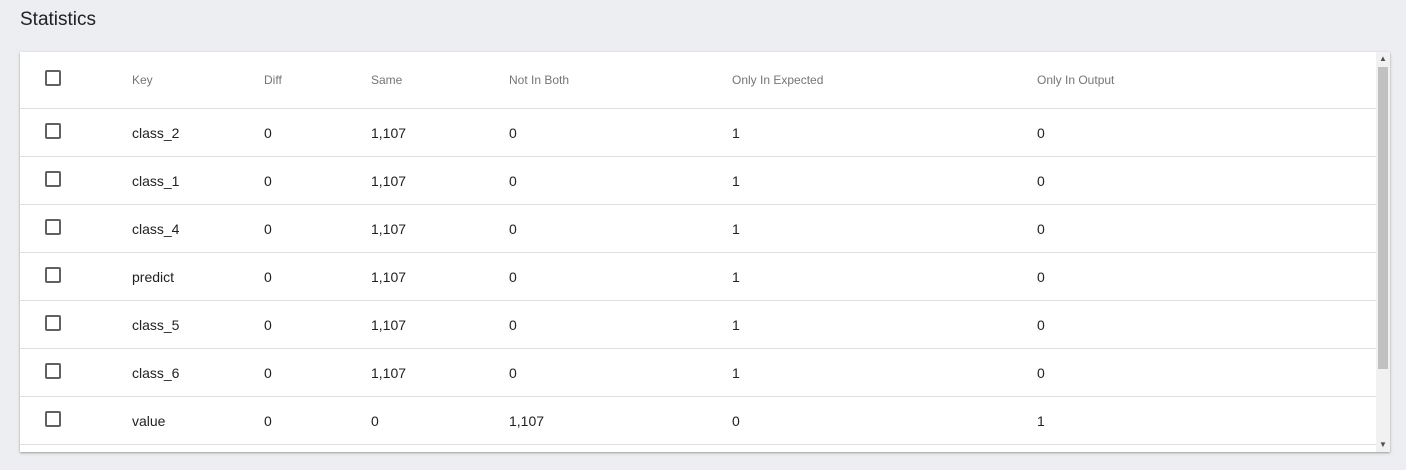  Describe the element at coordinates (1383, 445) in the screenshot. I see `scroll-down-arrow-icon: ▼` at that location.